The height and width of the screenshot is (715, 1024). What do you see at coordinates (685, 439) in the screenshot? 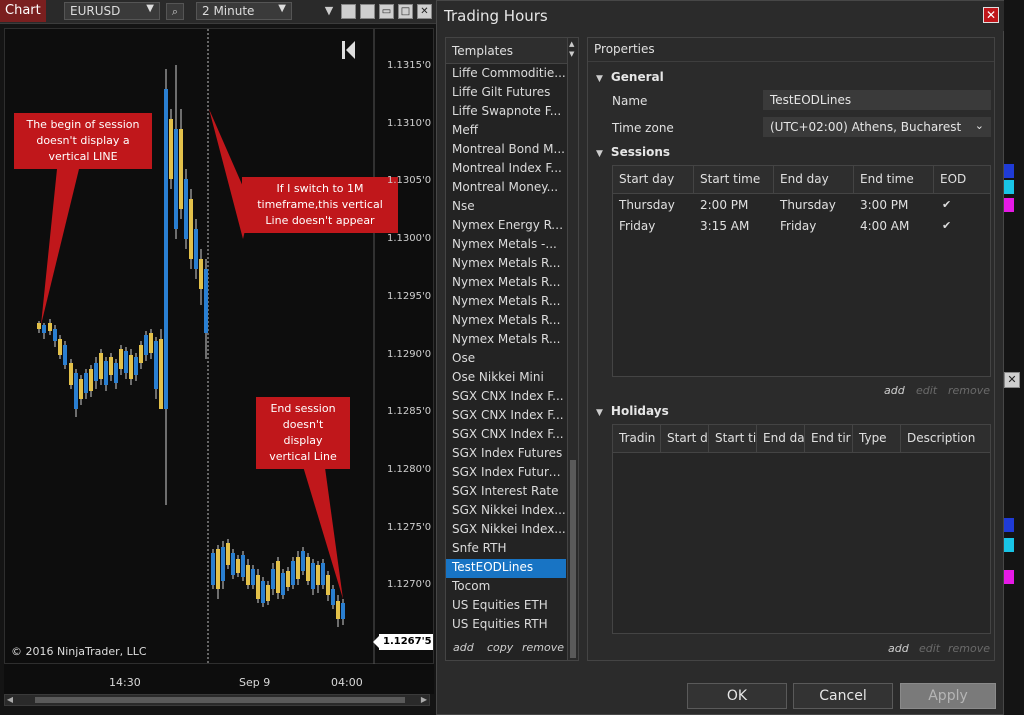
I see `column-header: Start d` at bounding box center [685, 439].